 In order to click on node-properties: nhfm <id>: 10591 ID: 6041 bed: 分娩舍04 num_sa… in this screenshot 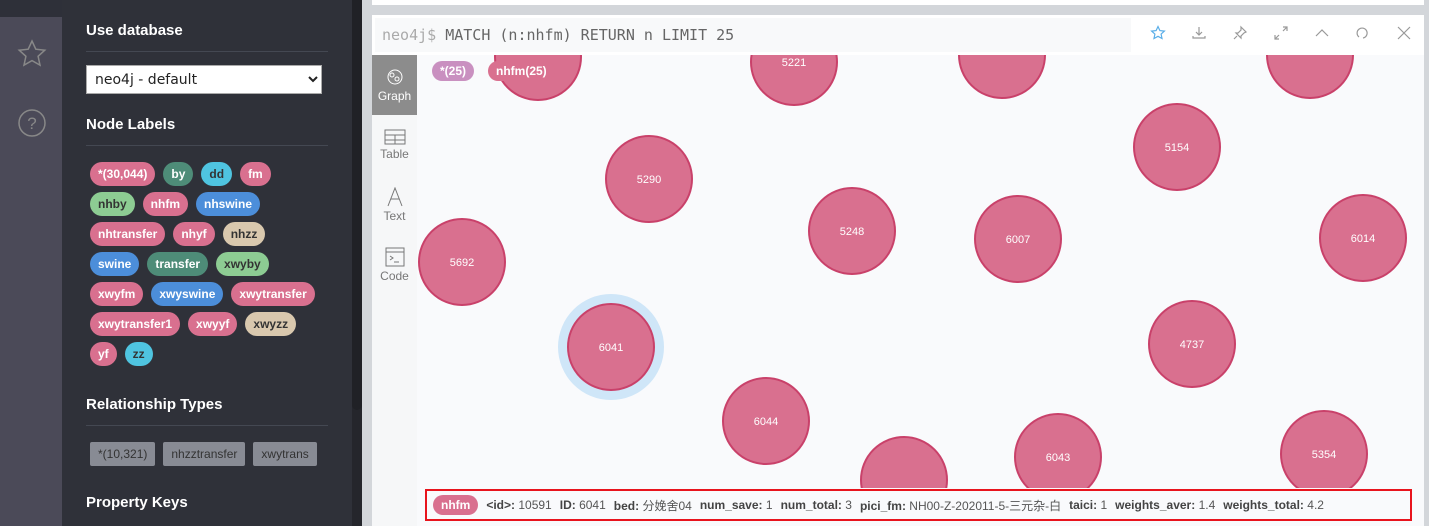, I will do `click(918, 505)`.